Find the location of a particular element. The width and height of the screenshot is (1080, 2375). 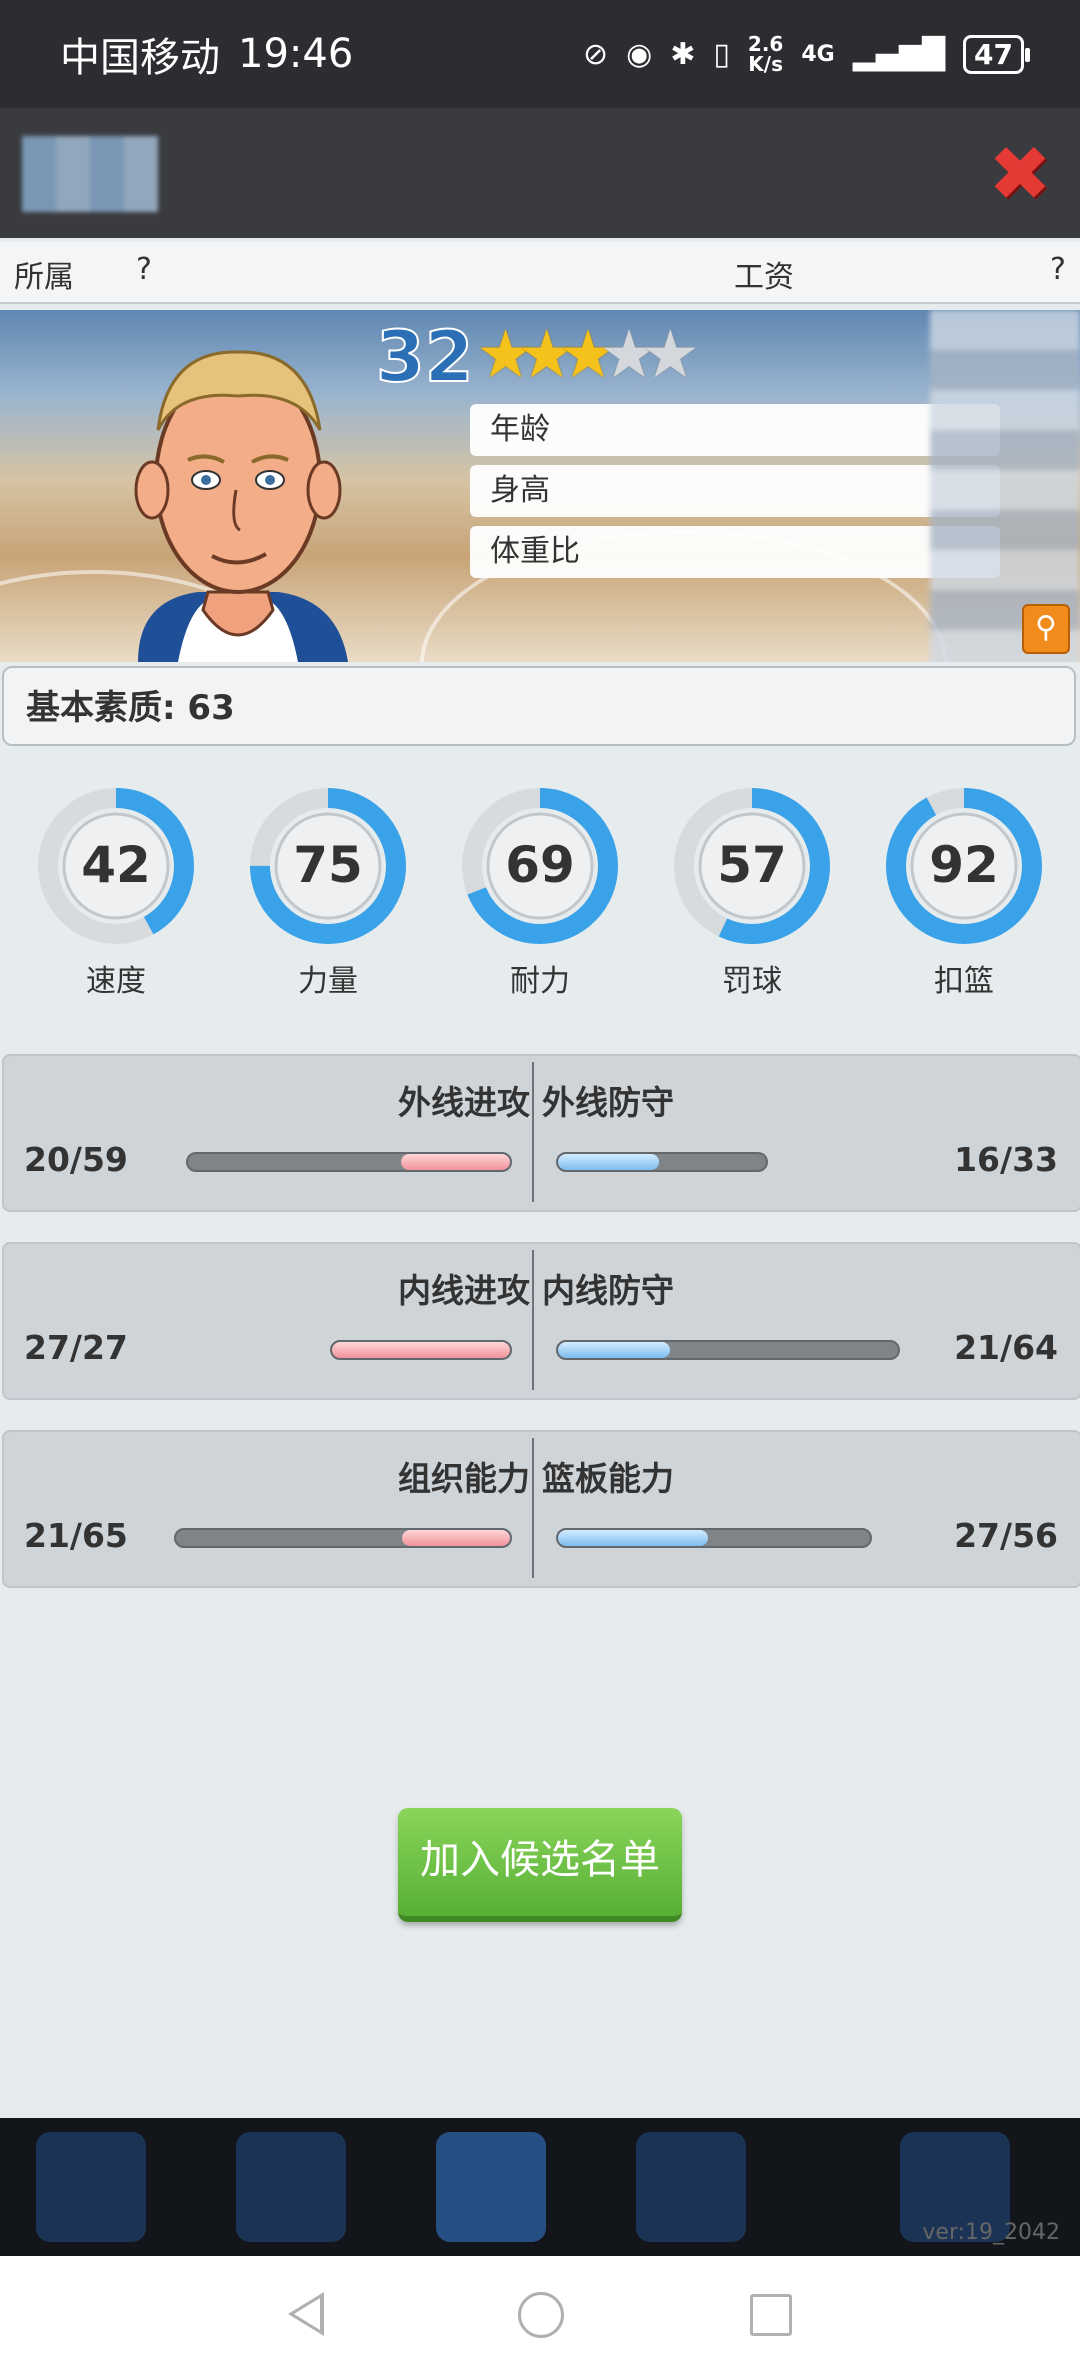

gauge-free-throw: 57 罚球 is located at coordinates (752, 901).